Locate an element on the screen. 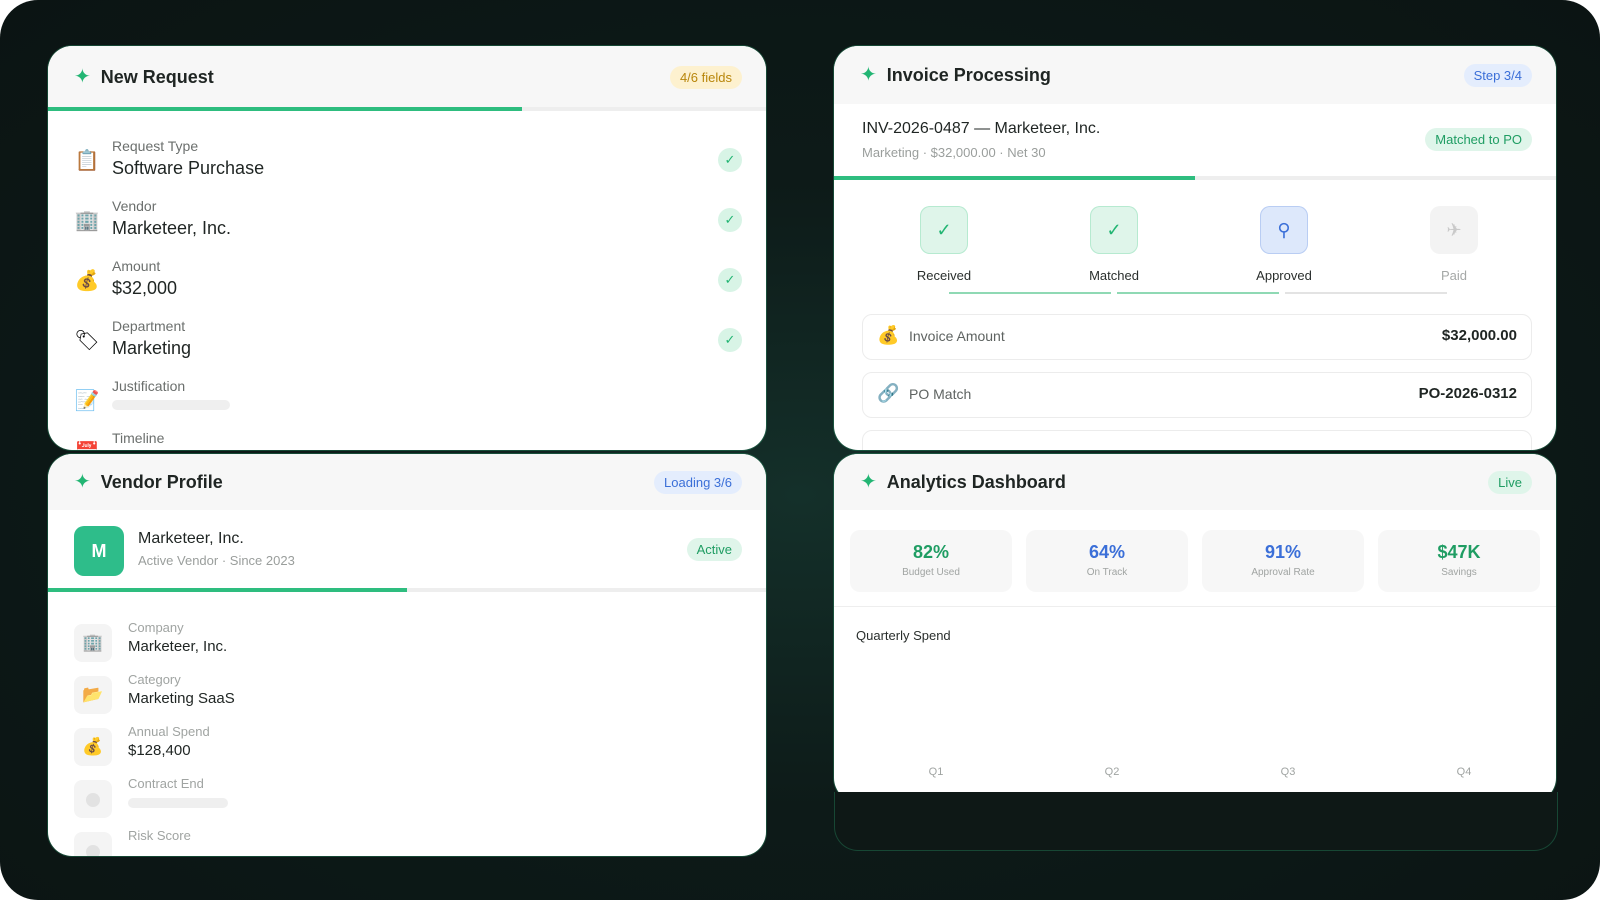 The width and height of the screenshot is (1600, 900). step-paid: ✈ Paid is located at coordinates (1454, 244).